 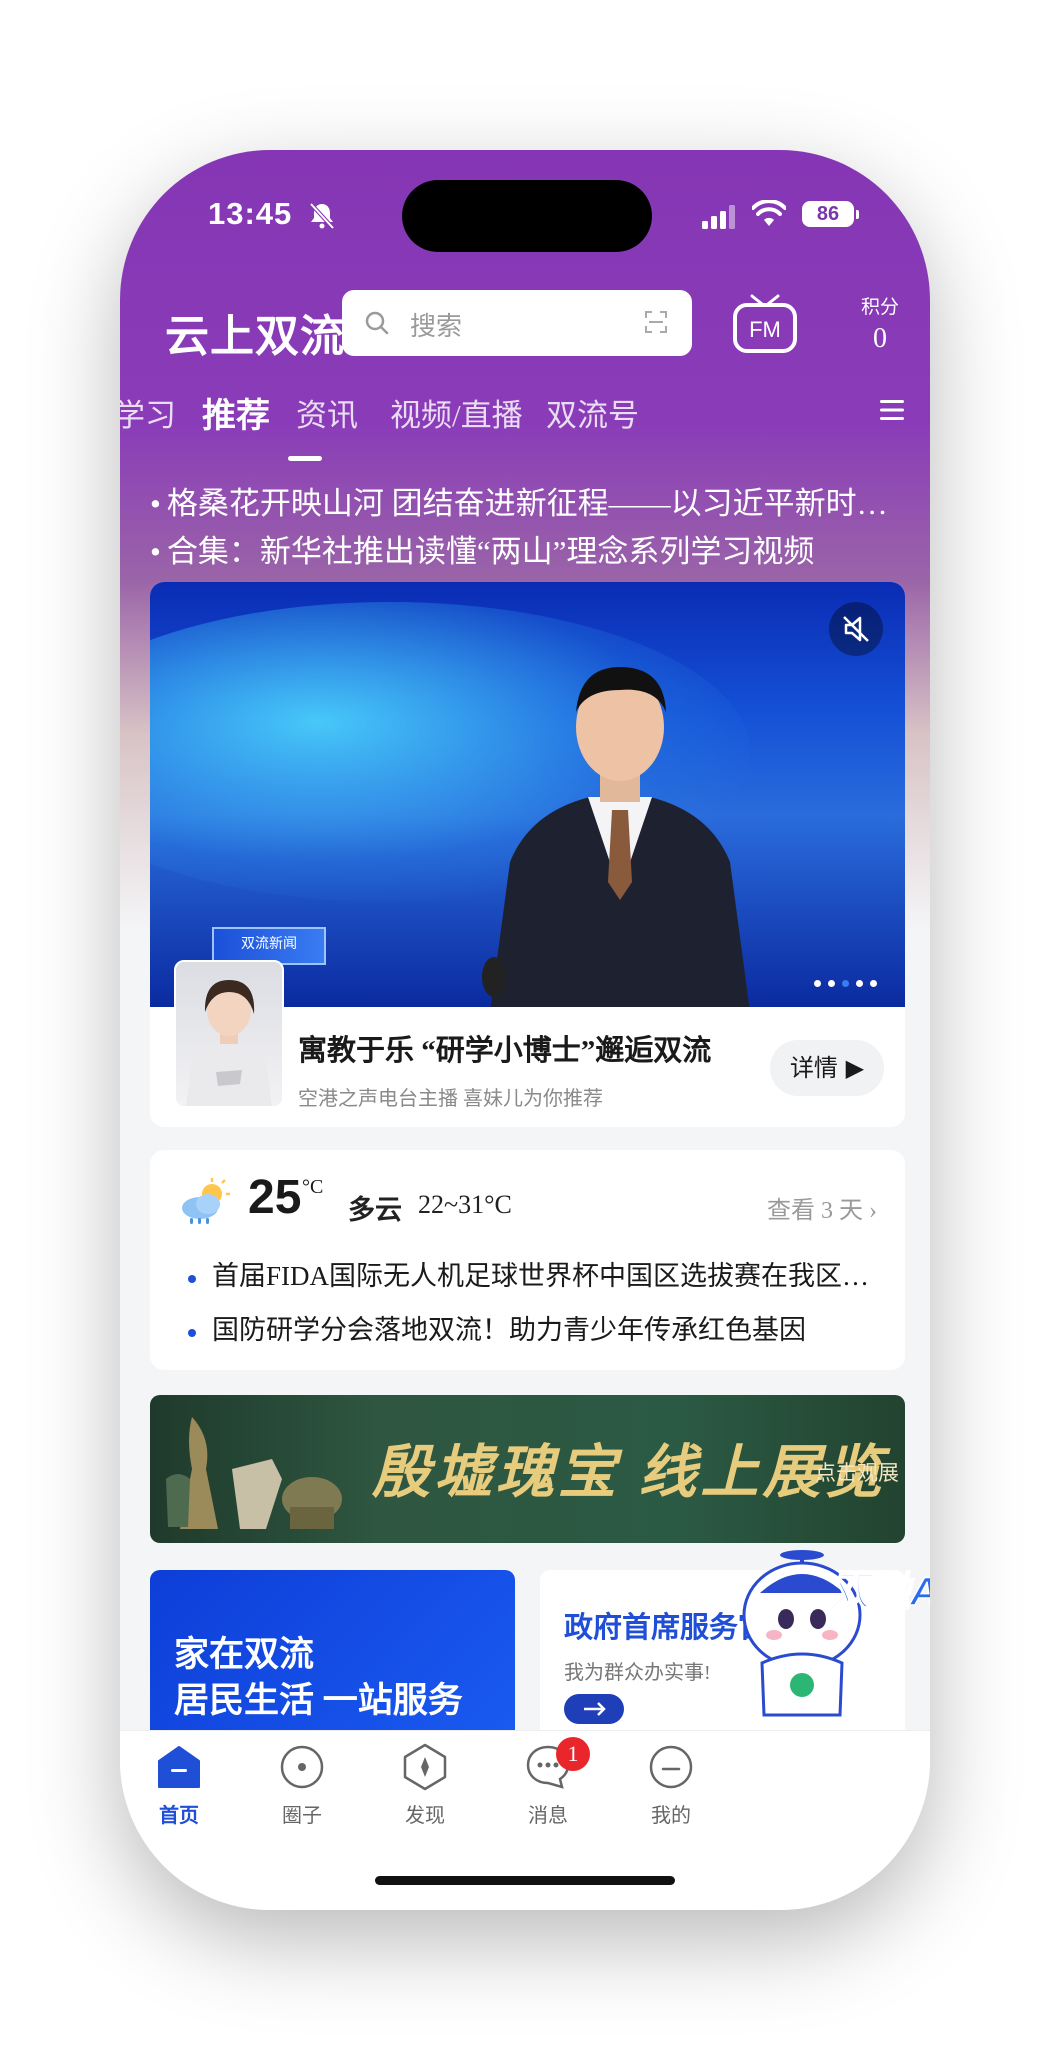 I want to click on mute-button, so click(x=856, y=629).